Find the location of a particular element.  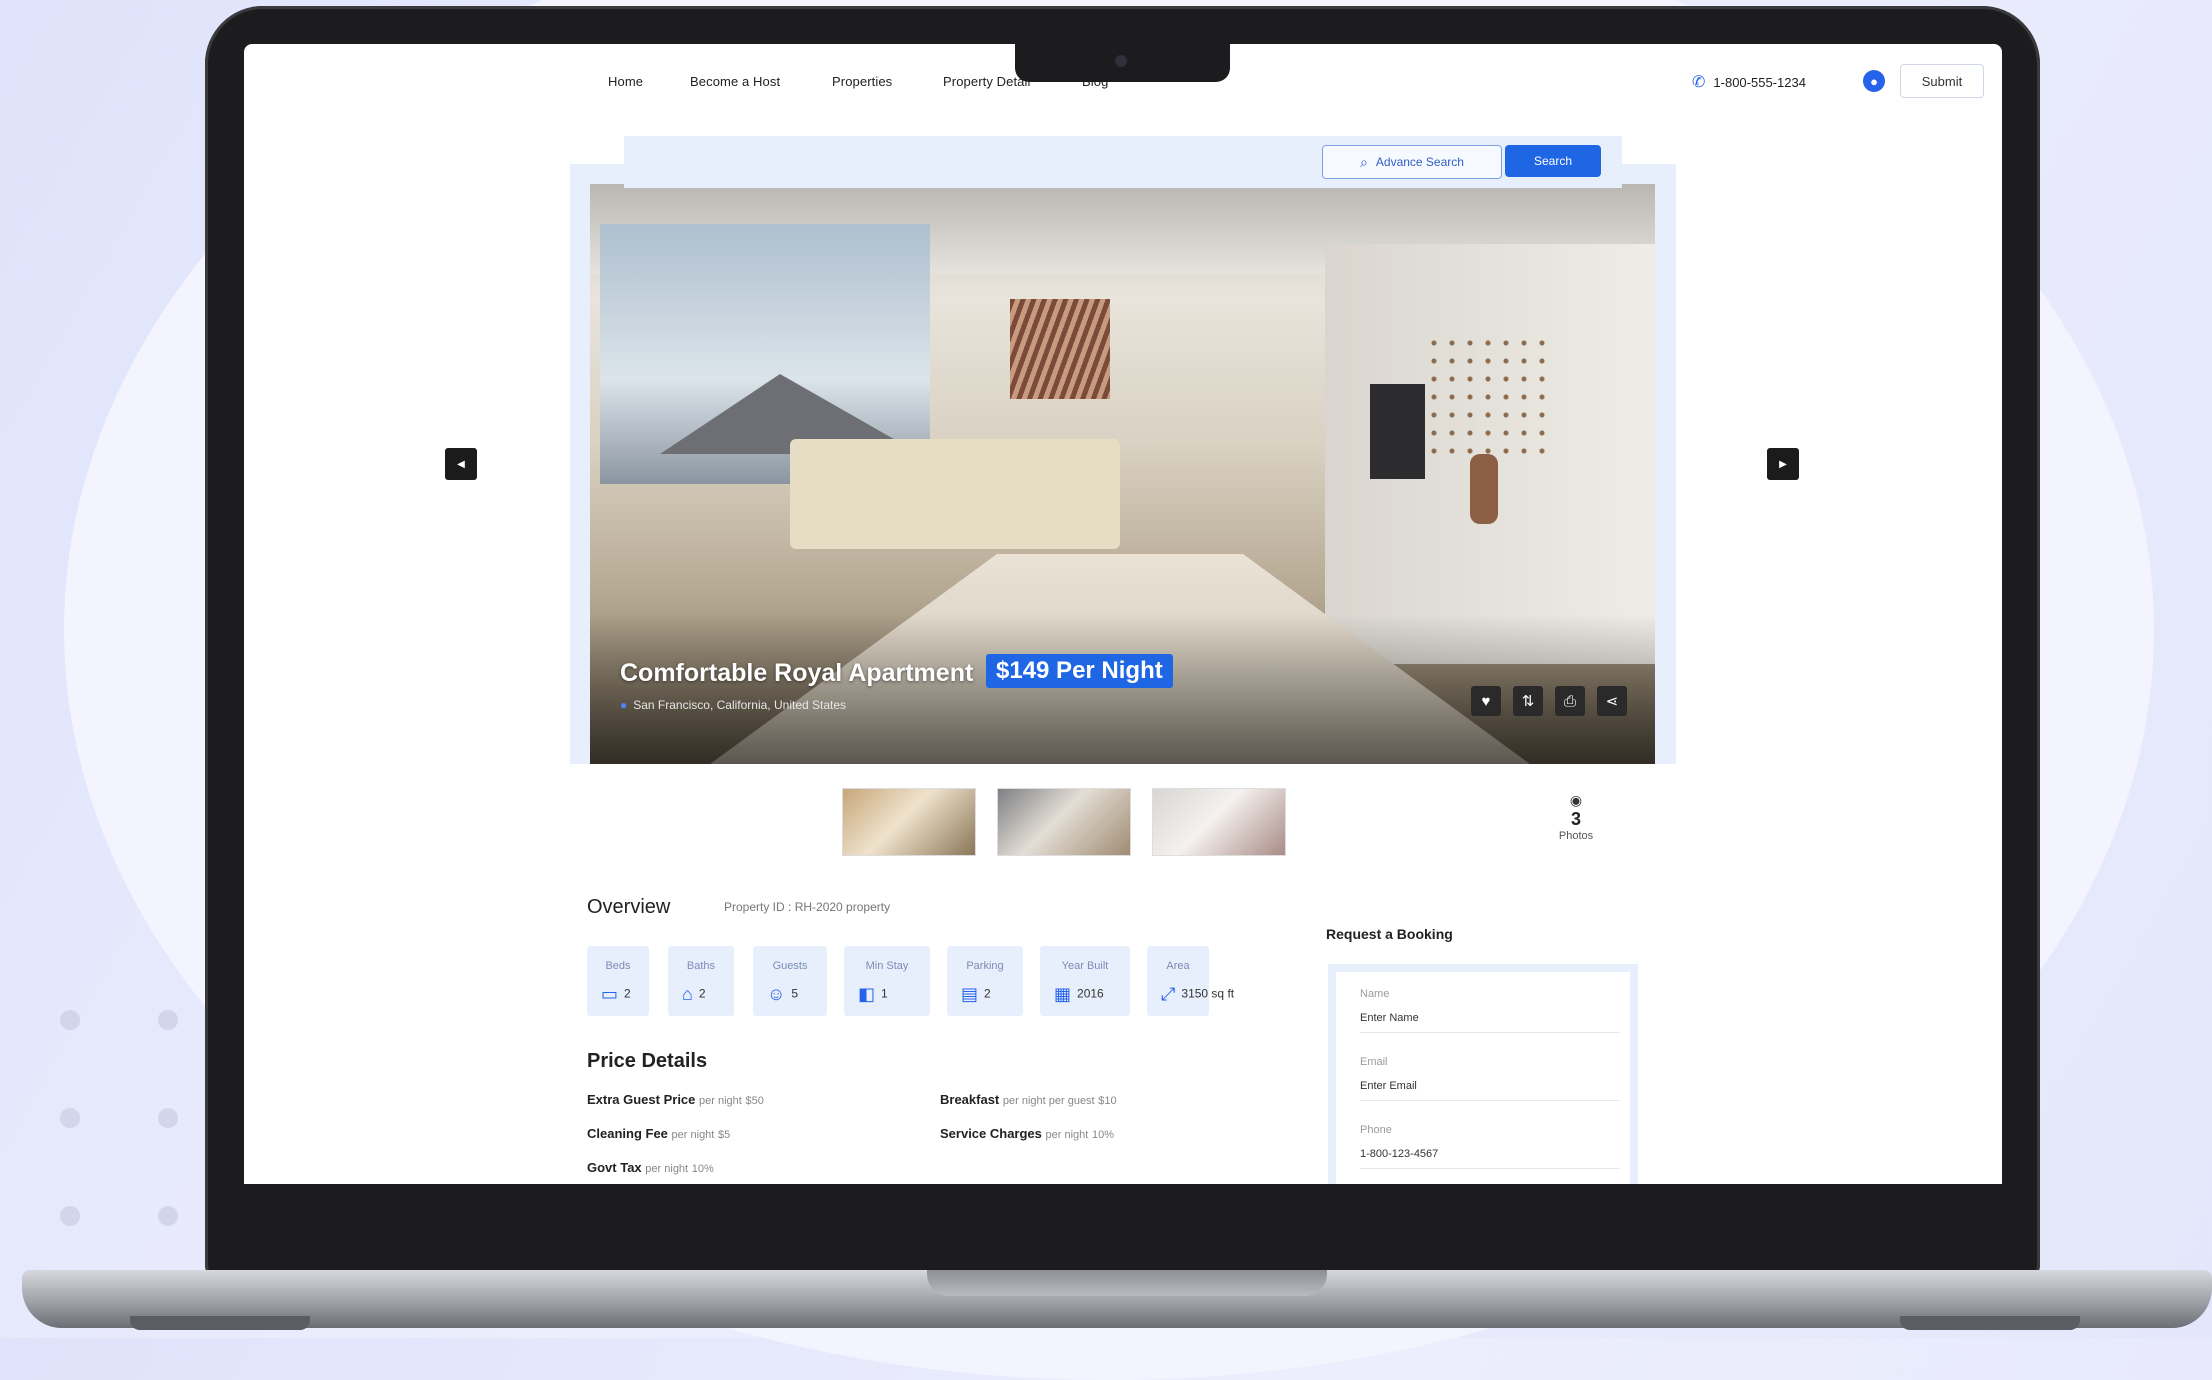

email-field: Enter Email is located at coordinates (1388, 1086).